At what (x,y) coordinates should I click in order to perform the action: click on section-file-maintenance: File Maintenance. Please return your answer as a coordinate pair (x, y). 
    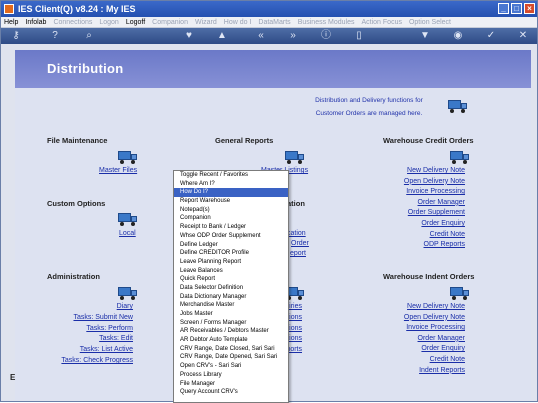
    Looking at the image, I should click on (77, 140).